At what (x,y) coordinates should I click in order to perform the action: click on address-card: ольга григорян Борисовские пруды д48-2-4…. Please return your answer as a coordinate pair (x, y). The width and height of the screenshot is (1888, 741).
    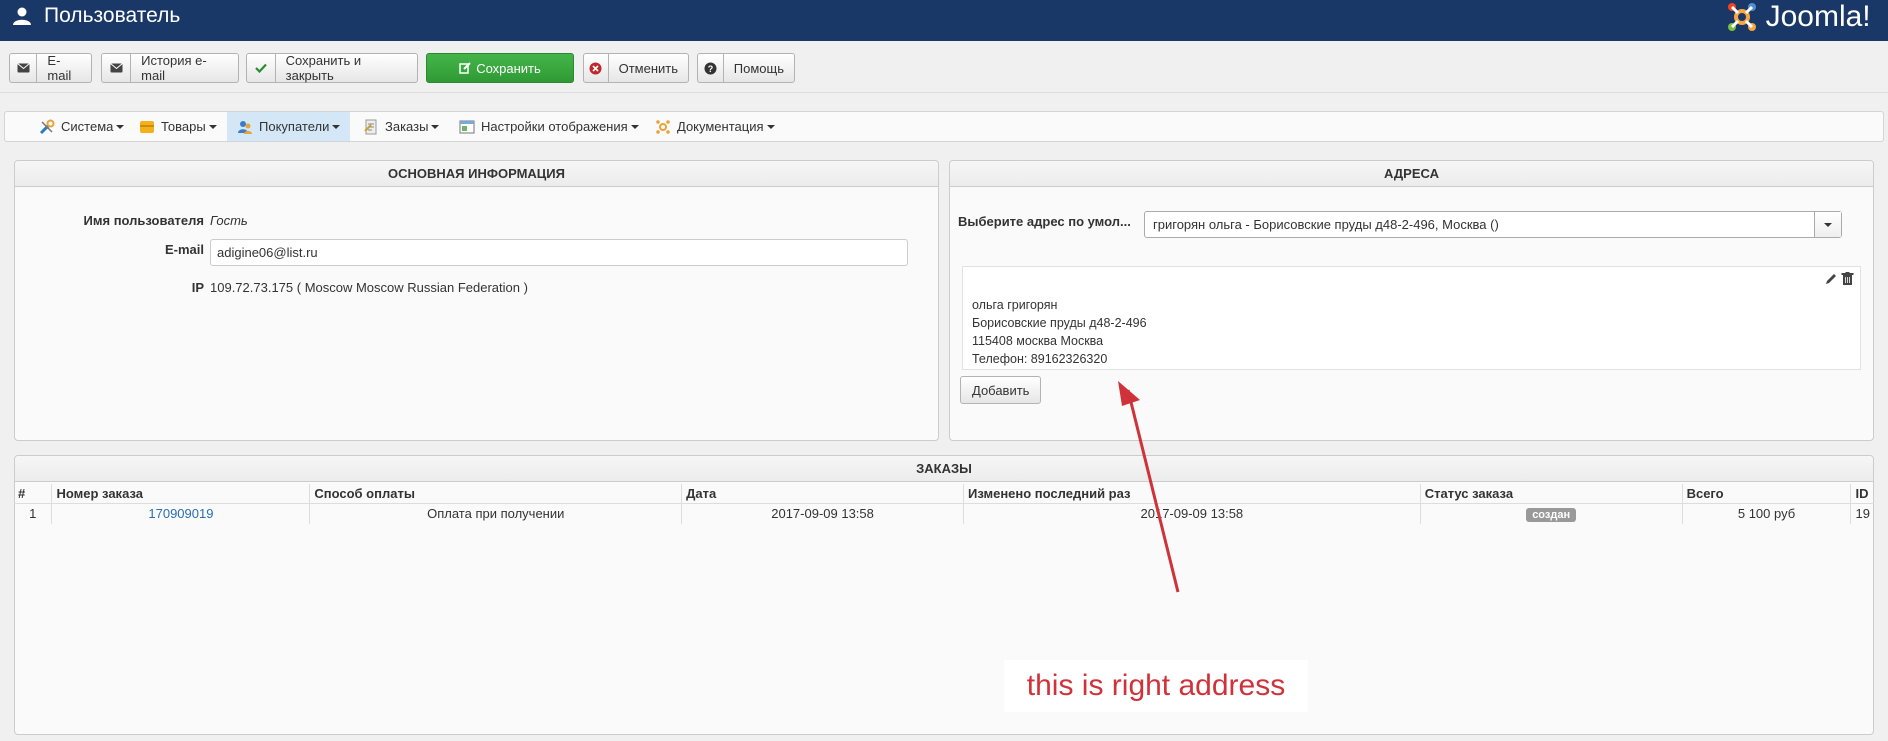
    Looking at the image, I should click on (1411, 318).